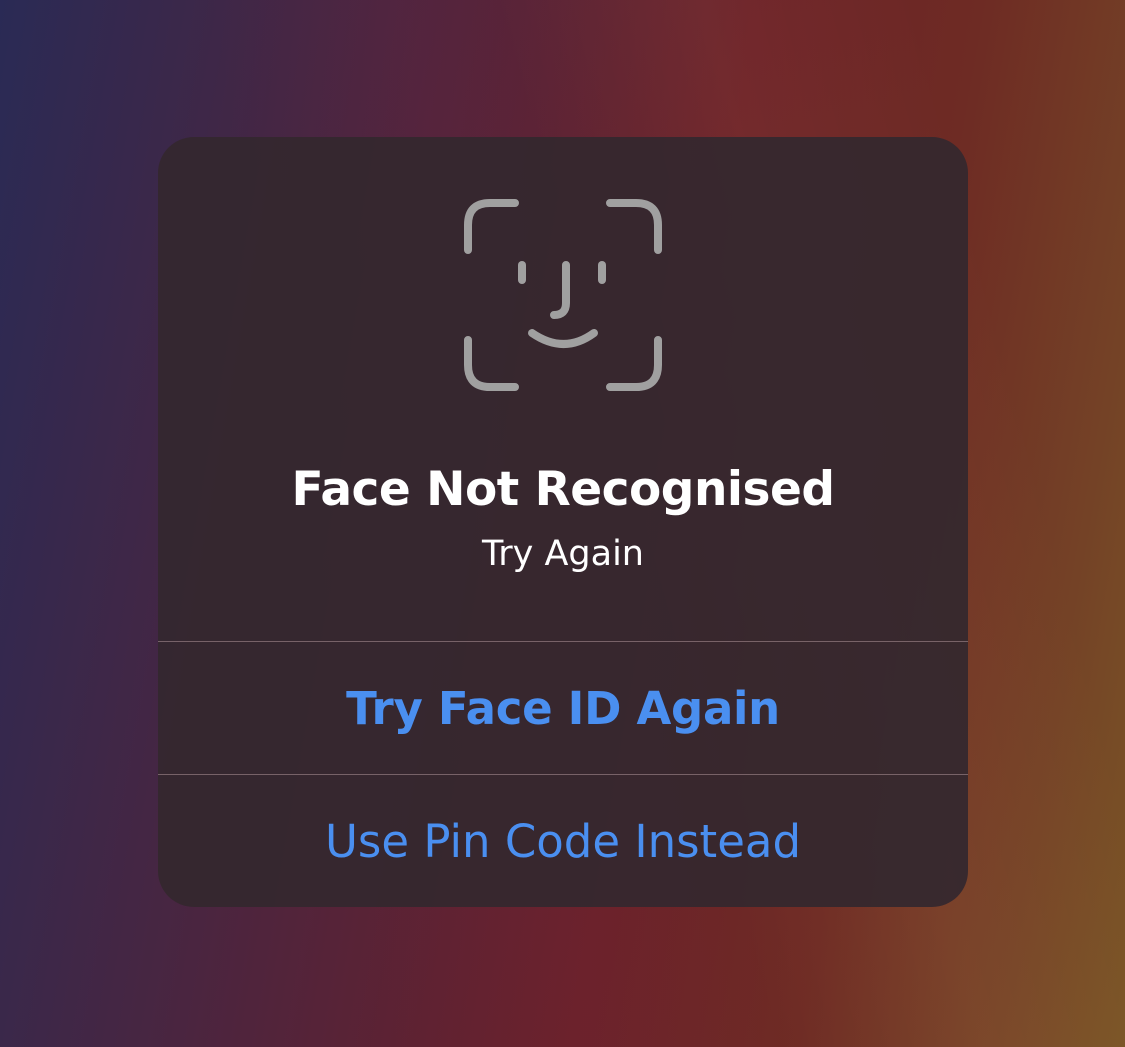 The height and width of the screenshot is (1047, 1125). Describe the element at coordinates (563, 489) in the screenshot. I see `alert-title: Face Not Recognised` at that location.